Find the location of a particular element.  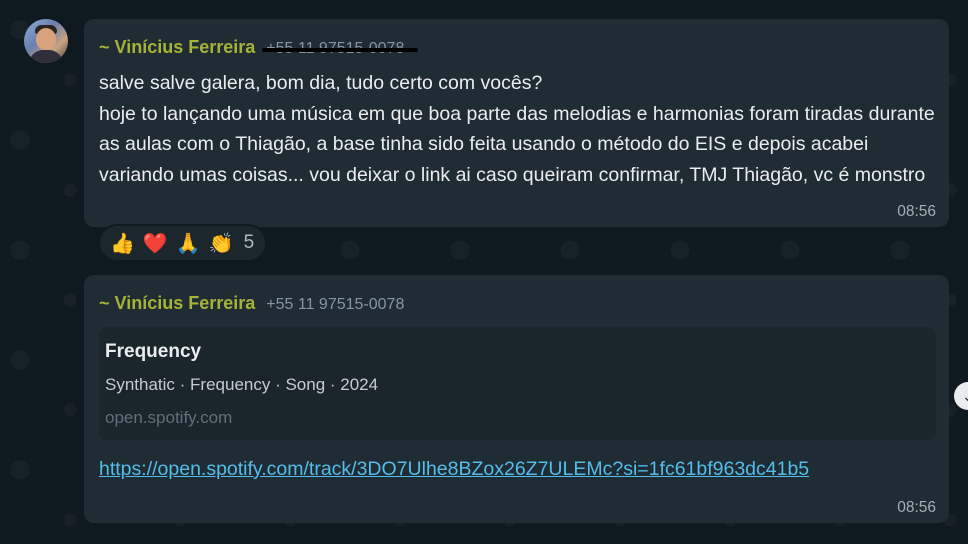

preview-domain: open.spotify.com is located at coordinates (169, 417).